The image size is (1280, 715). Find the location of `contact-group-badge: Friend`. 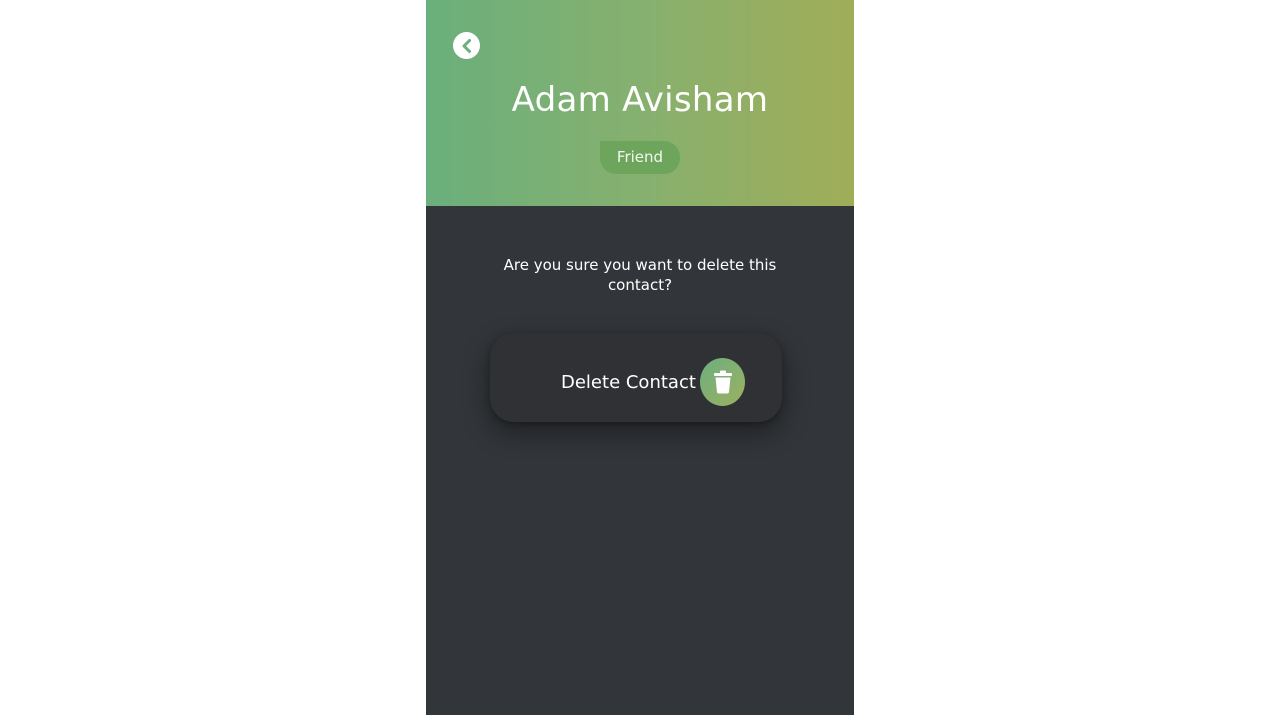

contact-group-badge: Friend is located at coordinates (640, 157).